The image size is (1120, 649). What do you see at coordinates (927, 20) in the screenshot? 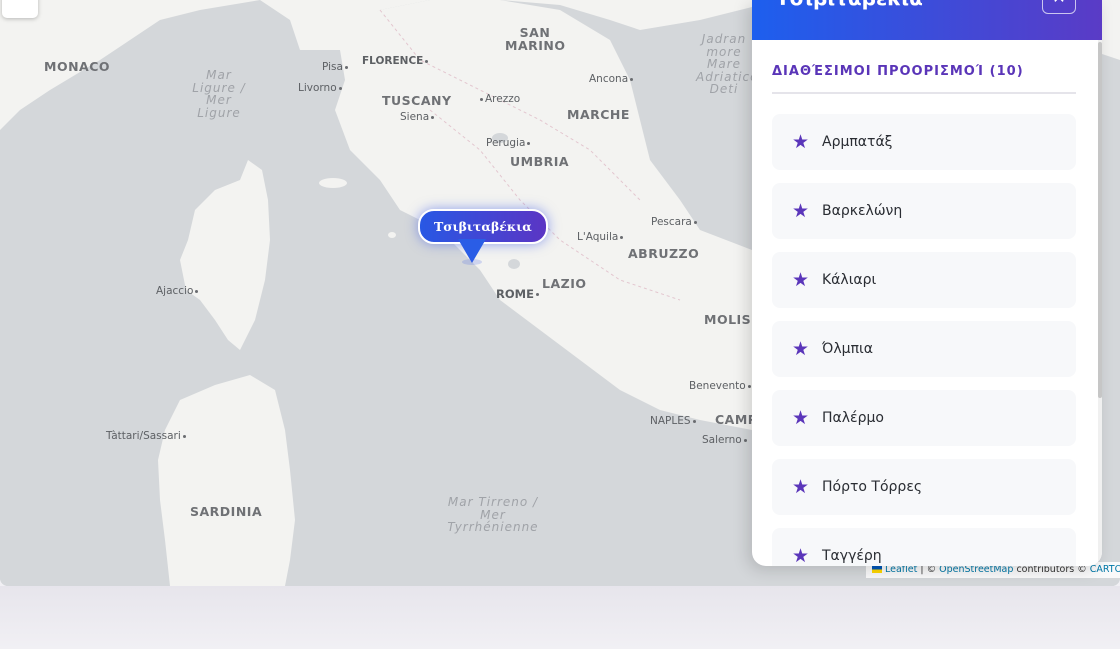
I see `panel-header: Τσιβιταβέκια ✕` at bounding box center [927, 20].